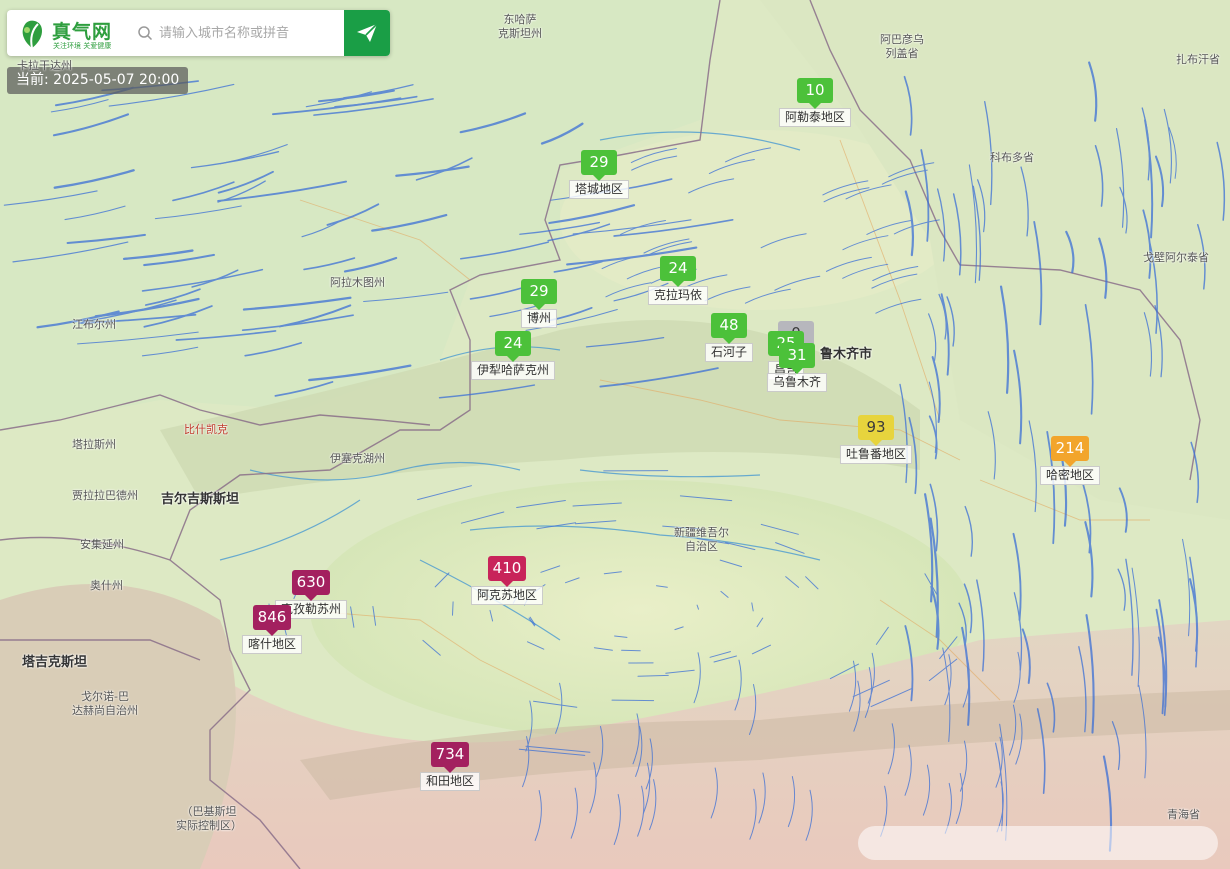 The height and width of the screenshot is (869, 1230). I want to click on station-marker: 734 和田地区, so click(450, 766).